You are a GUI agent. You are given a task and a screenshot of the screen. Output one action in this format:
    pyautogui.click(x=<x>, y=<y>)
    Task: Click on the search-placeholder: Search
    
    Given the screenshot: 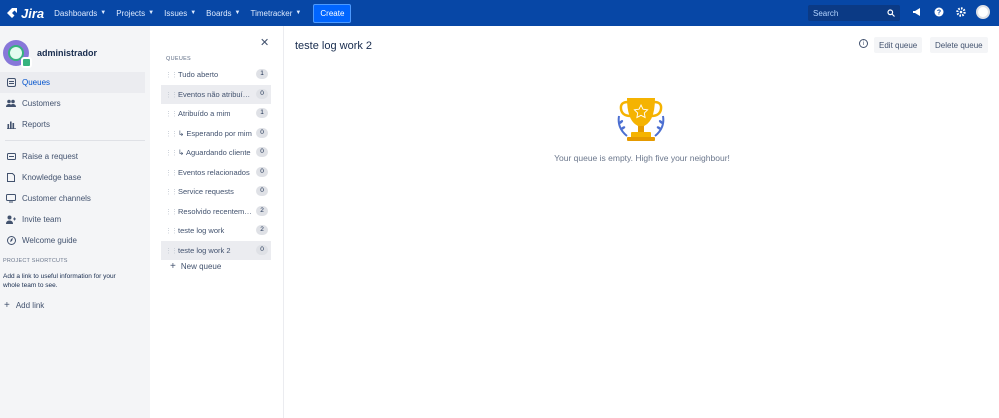 What is the action you would take?
    pyautogui.click(x=826, y=13)
    